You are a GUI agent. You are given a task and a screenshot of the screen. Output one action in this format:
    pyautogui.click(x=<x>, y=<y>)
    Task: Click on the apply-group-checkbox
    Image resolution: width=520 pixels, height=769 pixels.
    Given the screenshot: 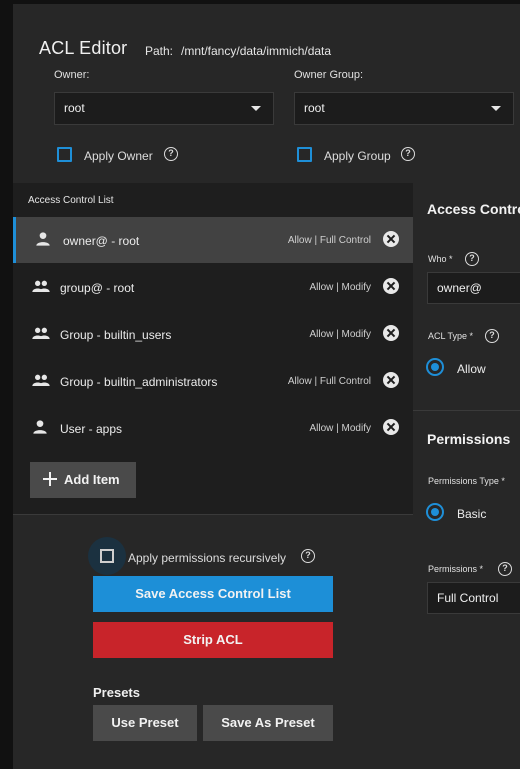 What is the action you would take?
    pyautogui.click(x=304, y=154)
    